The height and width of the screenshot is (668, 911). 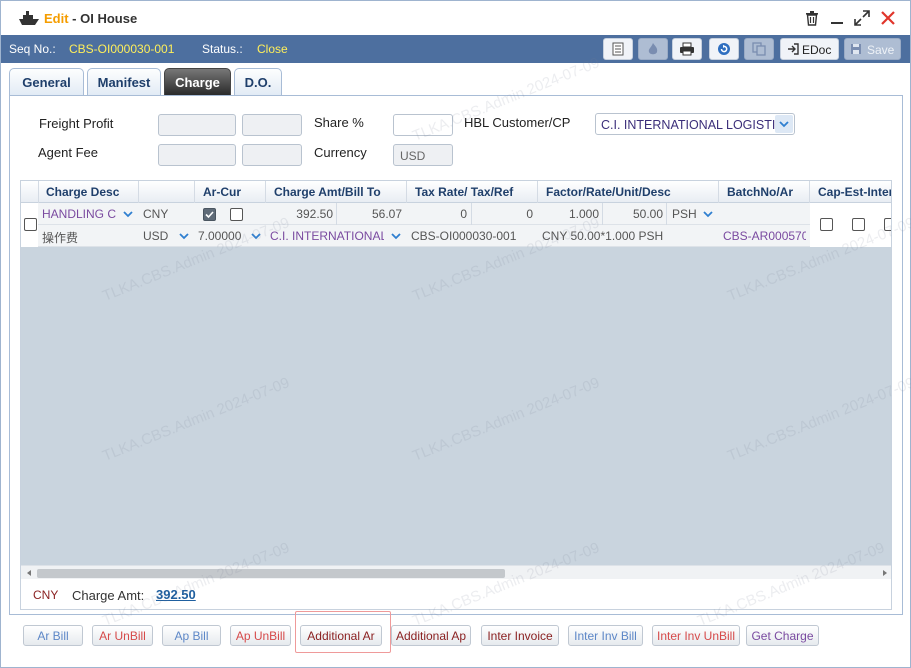 I want to click on ar-checkbox, so click(x=209, y=214).